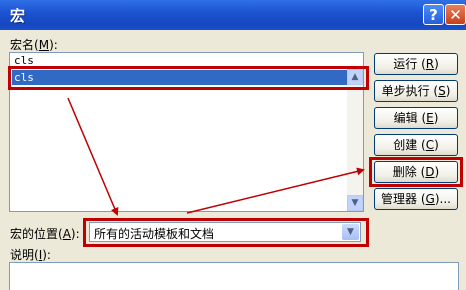 Image resolution: width=466 pixels, height=290 pixels. What do you see at coordinates (416, 118) in the screenshot?
I see `edit-button: 编辑 (E)` at bounding box center [416, 118].